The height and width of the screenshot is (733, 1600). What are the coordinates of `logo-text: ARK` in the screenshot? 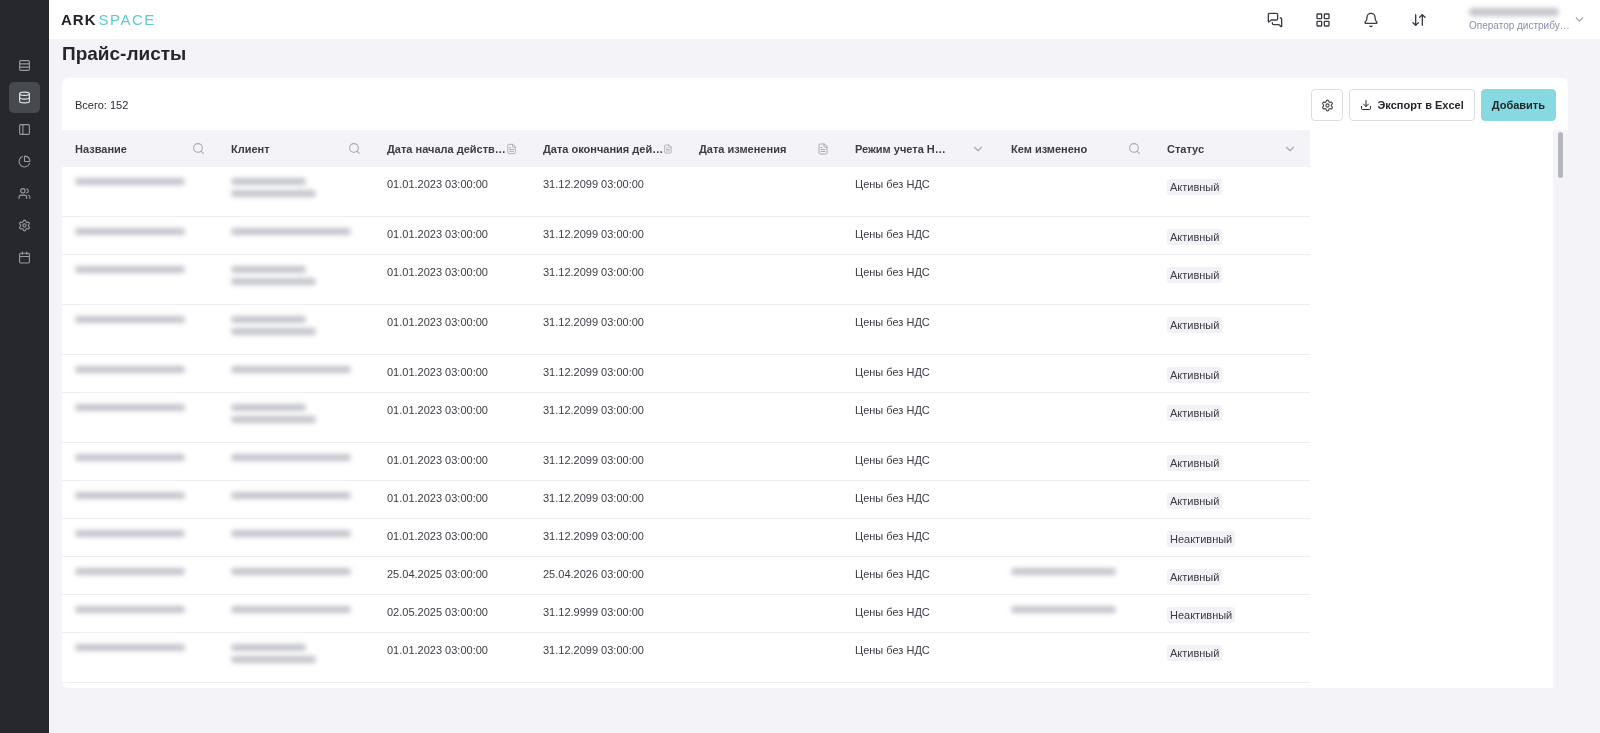 It's located at (79, 19).